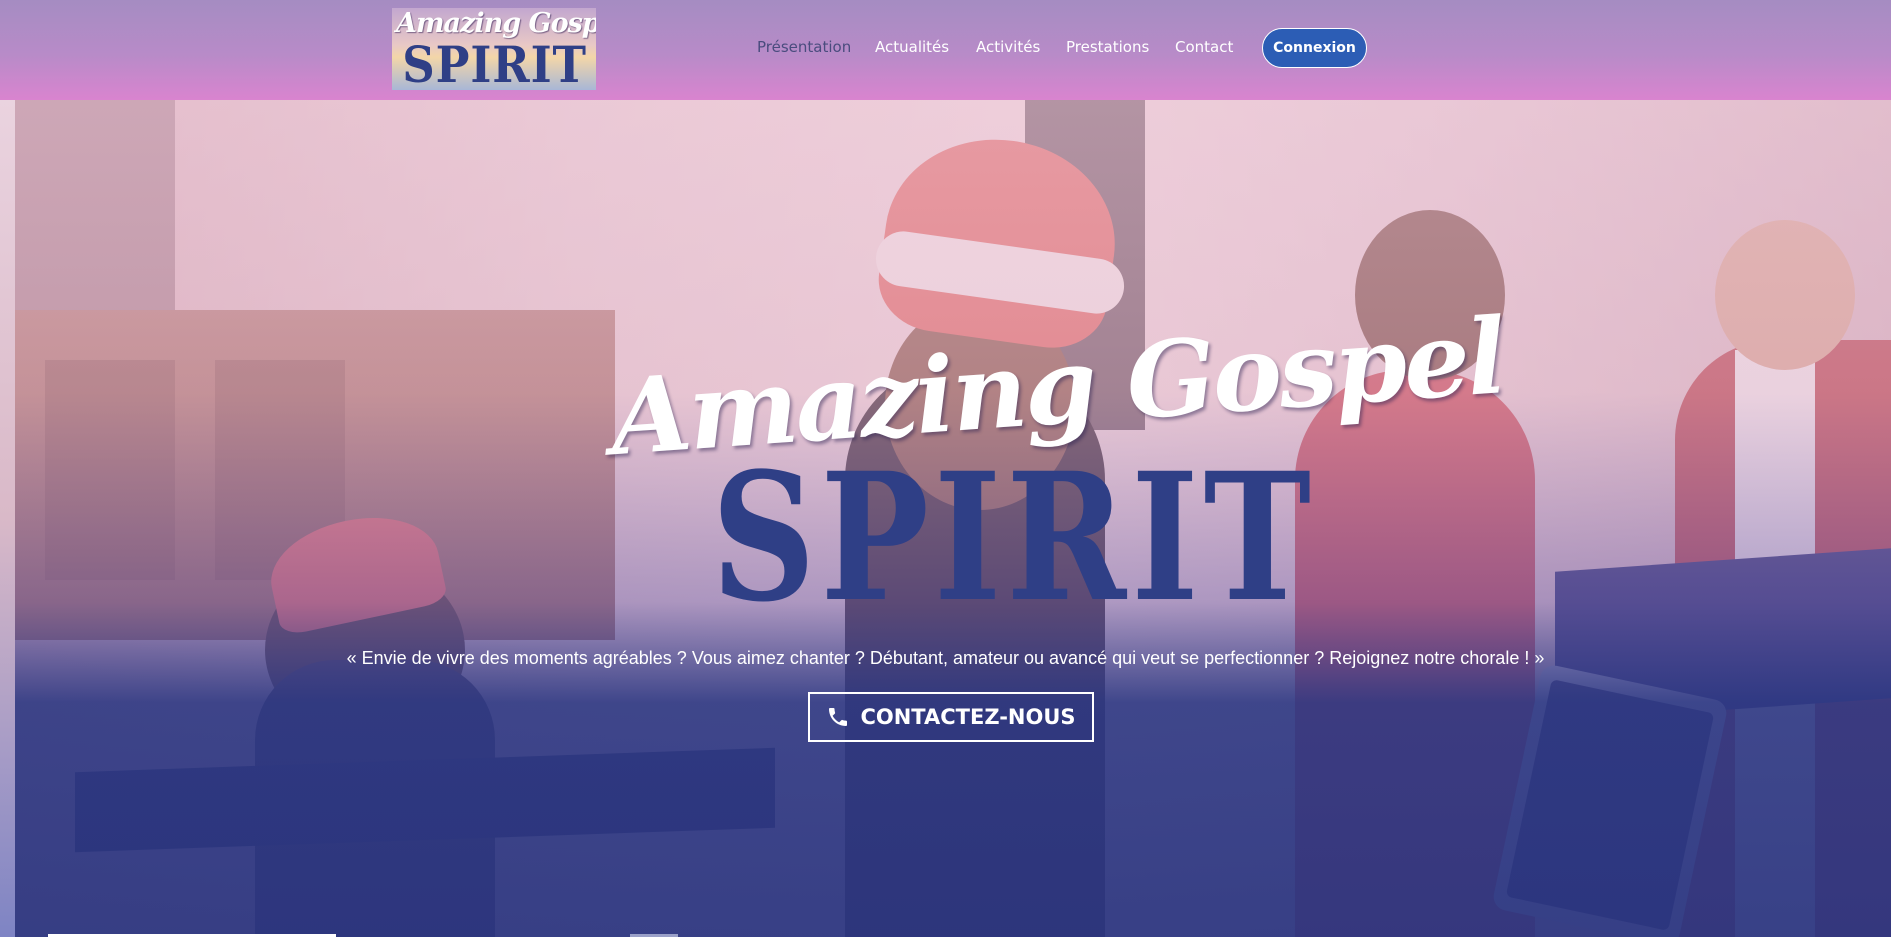  I want to click on contact-us-button: CONTACTEZ-NOUS, so click(951, 717).